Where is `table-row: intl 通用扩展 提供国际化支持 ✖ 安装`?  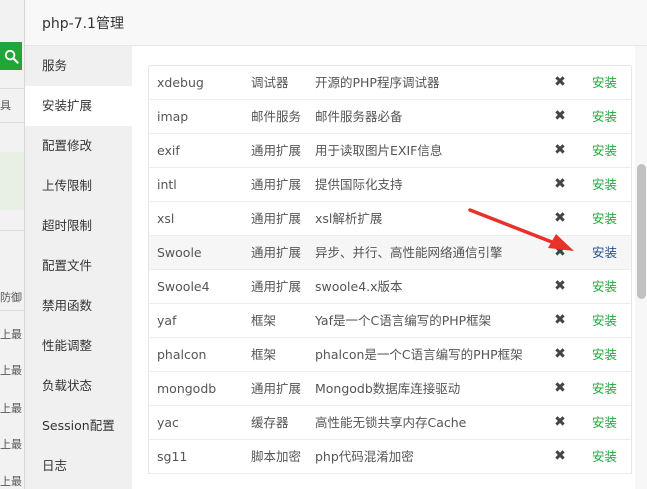 table-row: intl 通用扩展 提供国际化支持 ✖ 安装 is located at coordinates (390, 185).